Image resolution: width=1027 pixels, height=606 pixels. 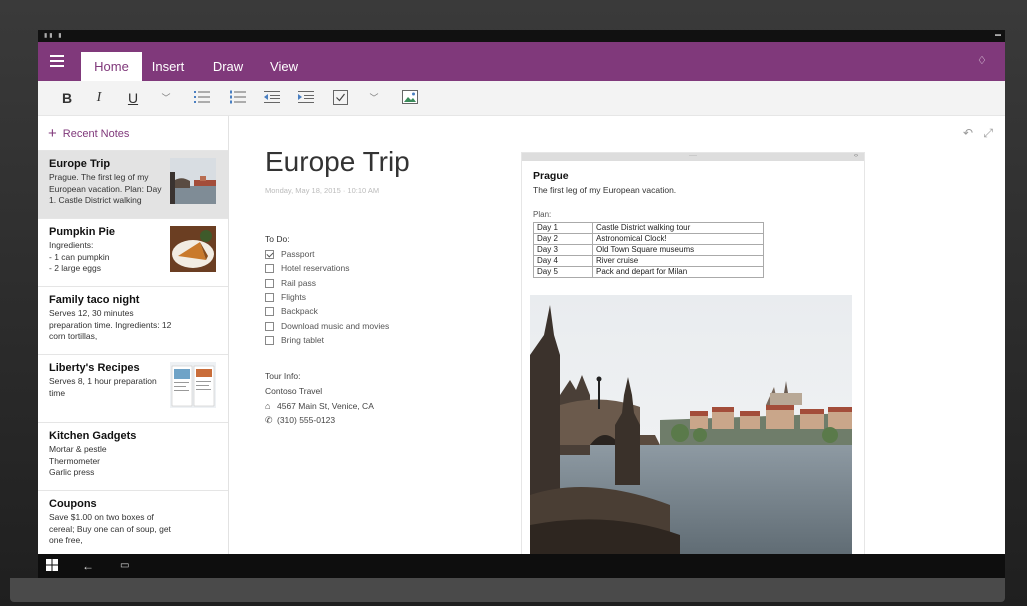 What do you see at coordinates (678, 250) in the screenshot?
I see `table-cell-activity: Old Town Square museums` at bounding box center [678, 250].